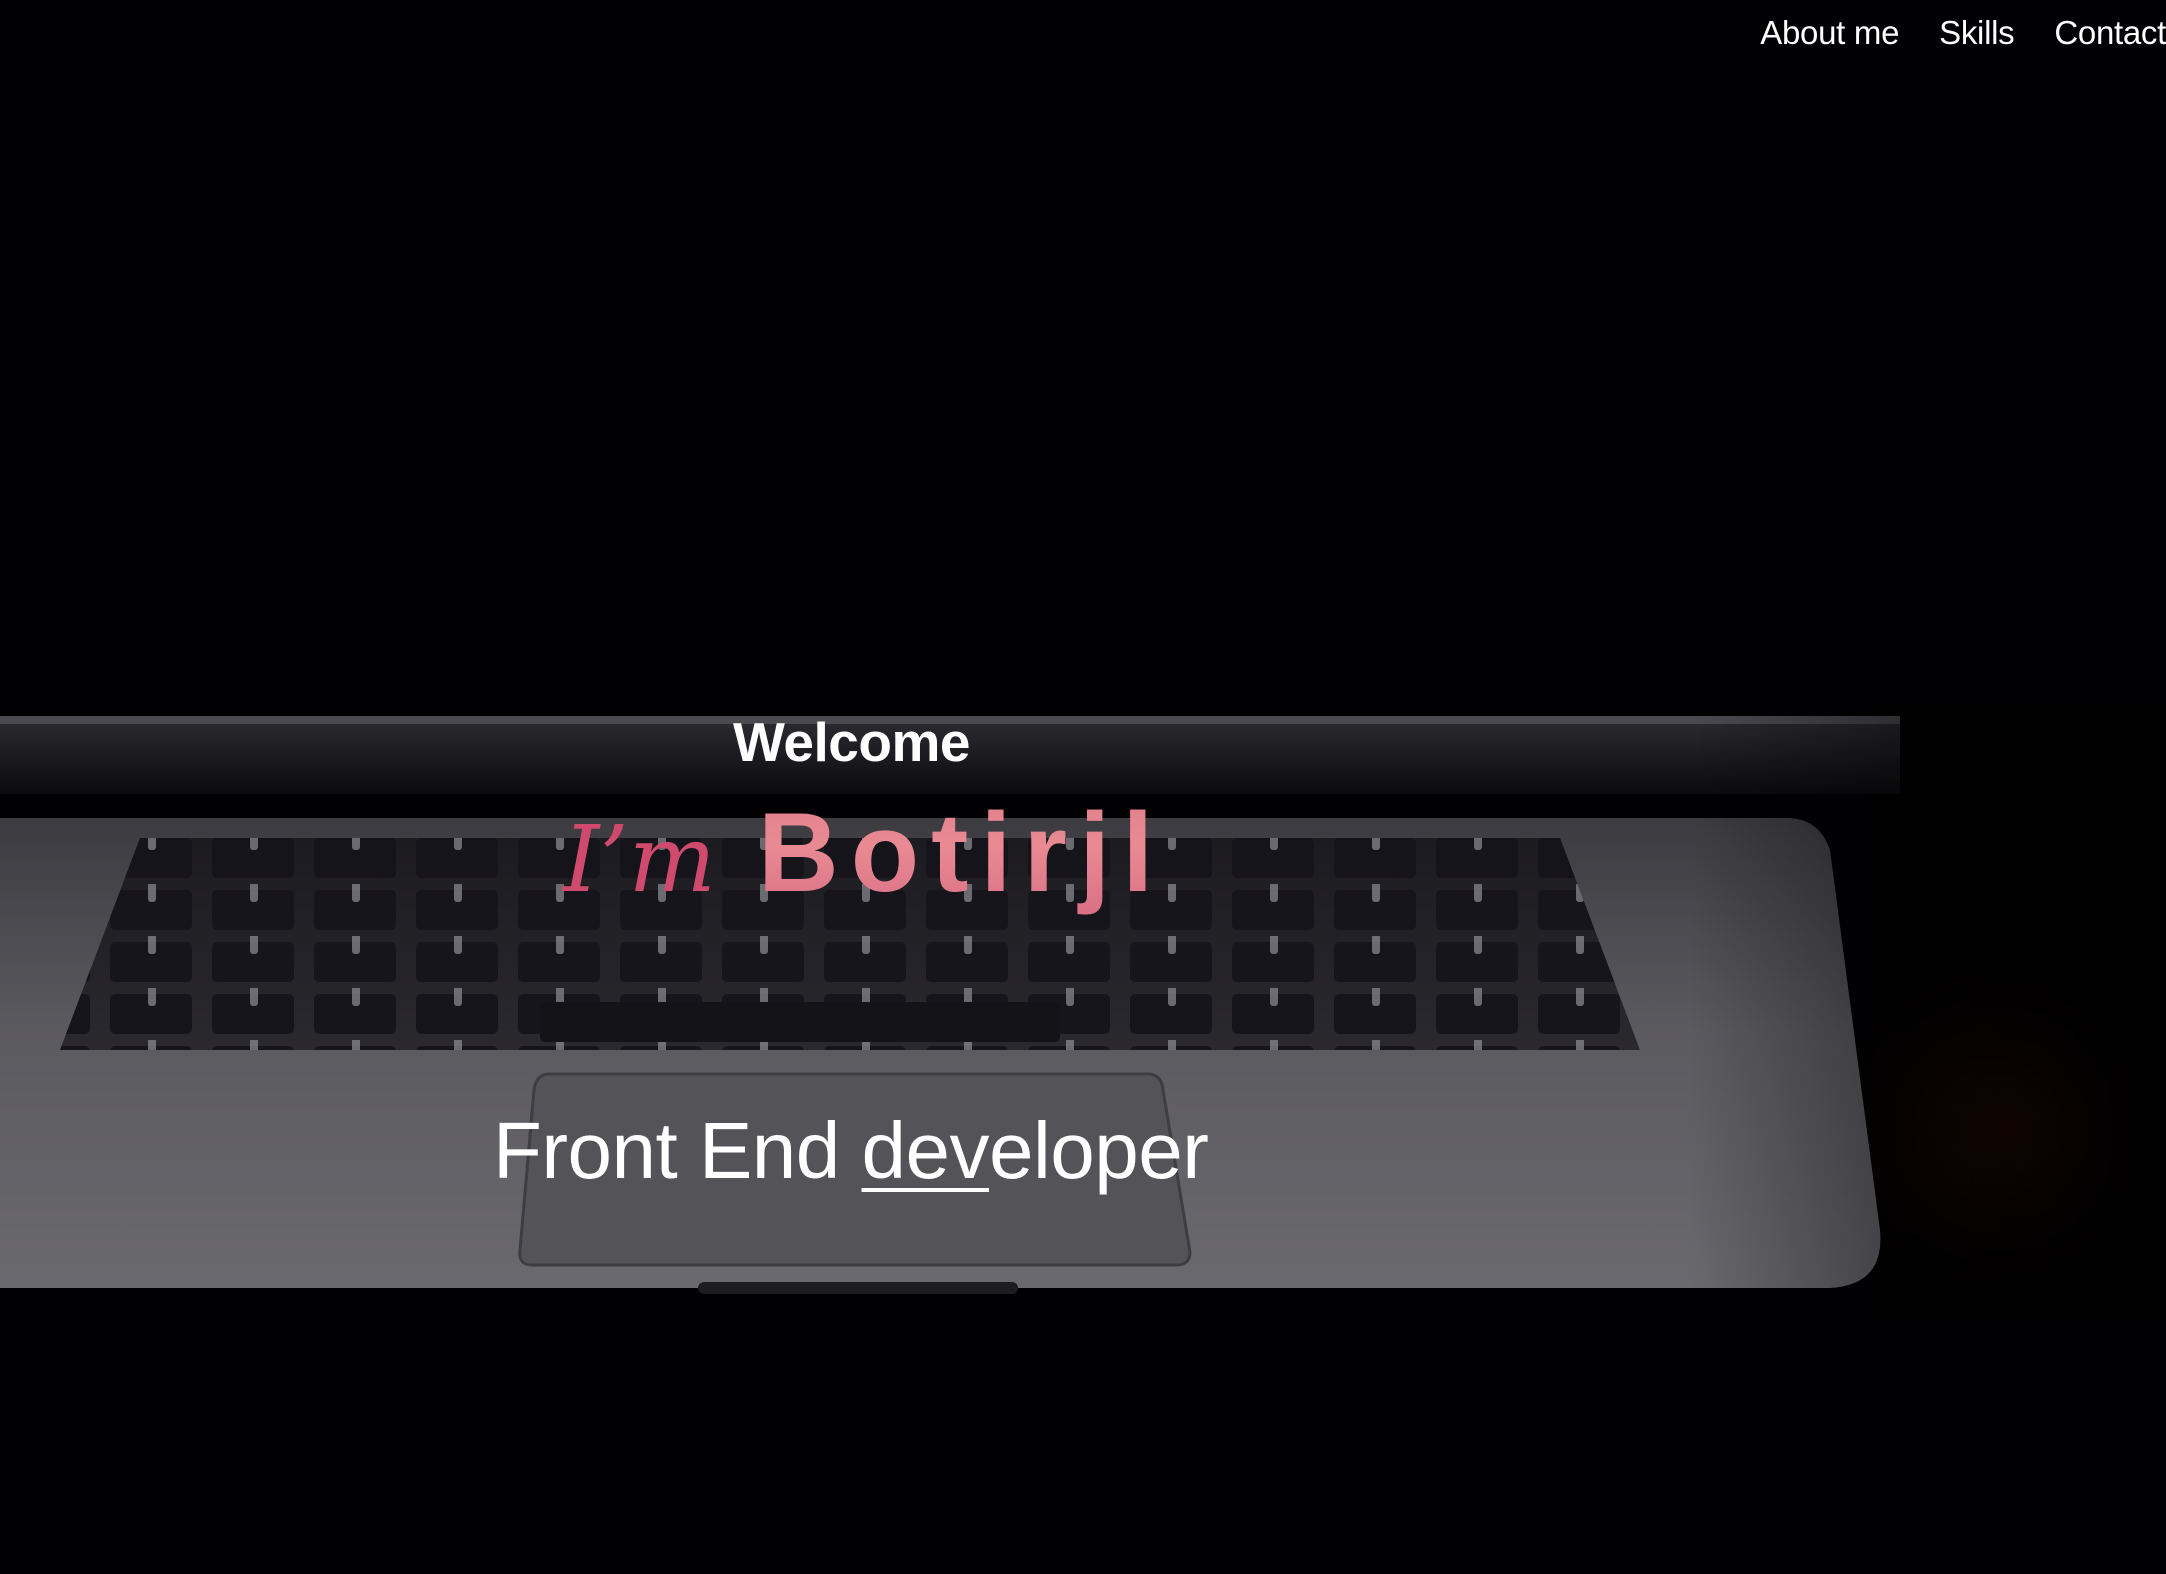 The height and width of the screenshot is (1574, 2166). Describe the element at coordinates (925, 1150) in the screenshot. I see `role-typed-underlined: dev` at that location.